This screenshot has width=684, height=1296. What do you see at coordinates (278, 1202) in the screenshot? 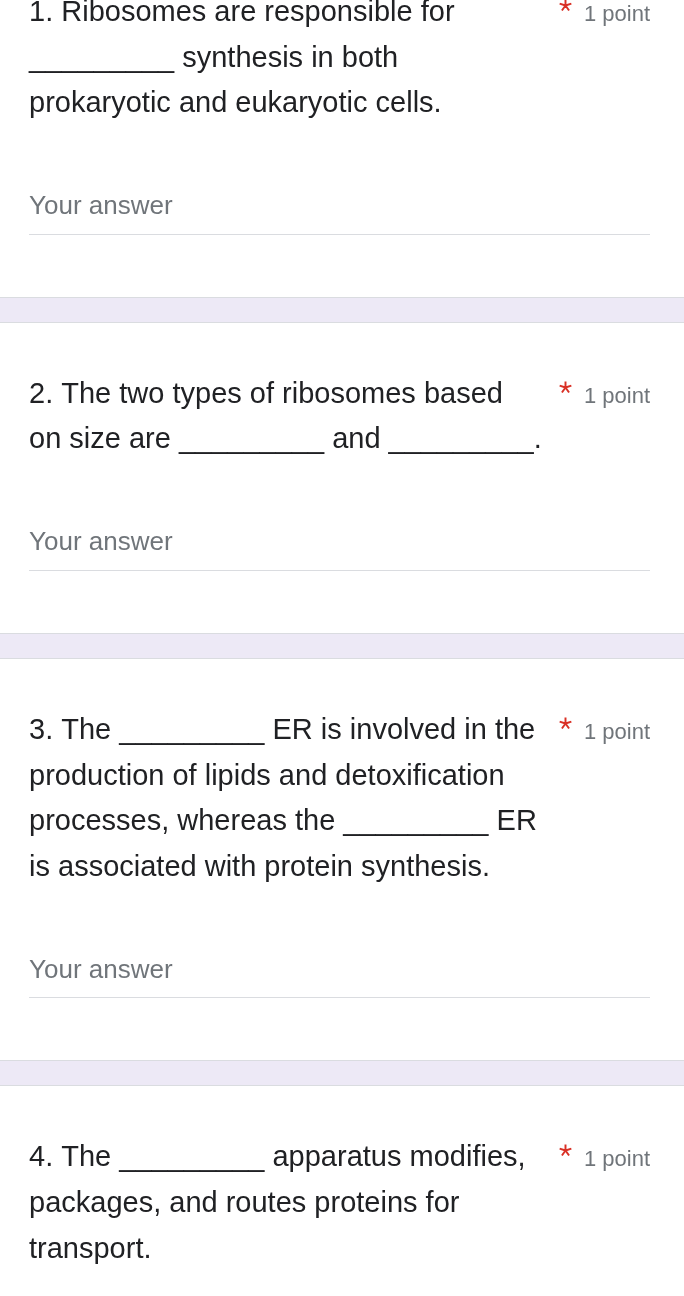
I see `question-text: 4. The _________ apparatus modifies, packages, and routes proteins for transport.` at bounding box center [278, 1202].